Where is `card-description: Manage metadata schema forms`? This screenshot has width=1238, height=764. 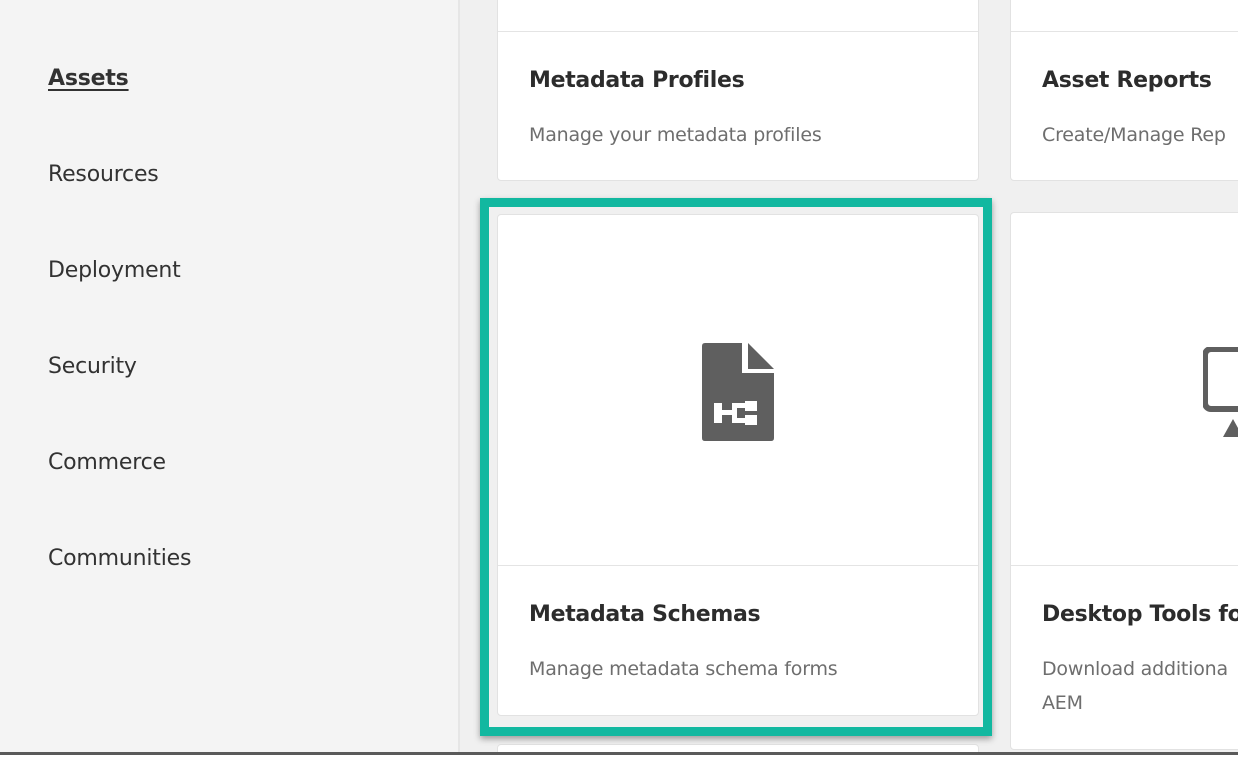
card-description: Manage metadata schema forms is located at coordinates (683, 669).